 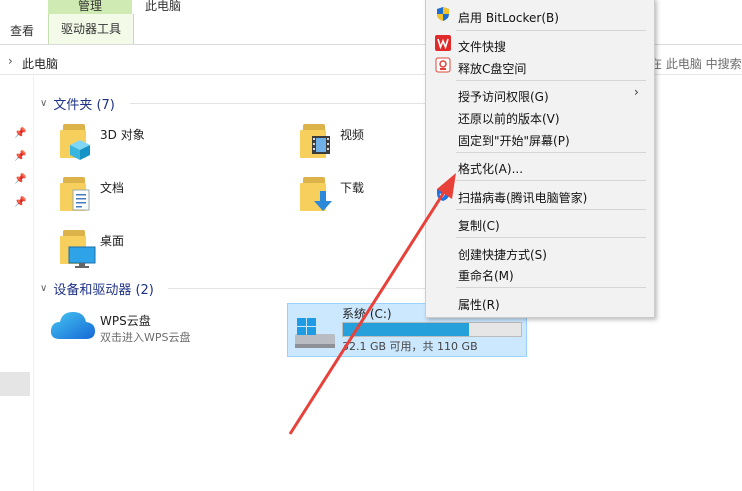 I want to click on drive-usage-bar, so click(x=432, y=329).